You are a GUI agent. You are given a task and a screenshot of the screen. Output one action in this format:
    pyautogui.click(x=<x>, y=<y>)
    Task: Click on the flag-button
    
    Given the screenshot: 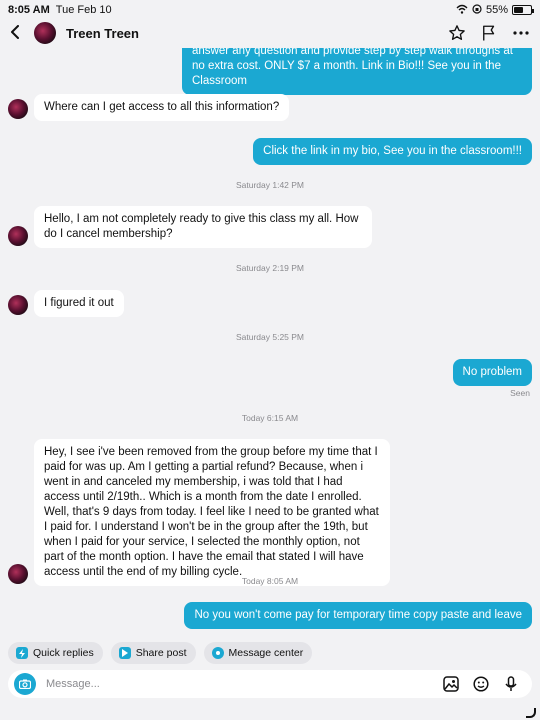 What is the action you would take?
    pyautogui.click(x=489, y=33)
    